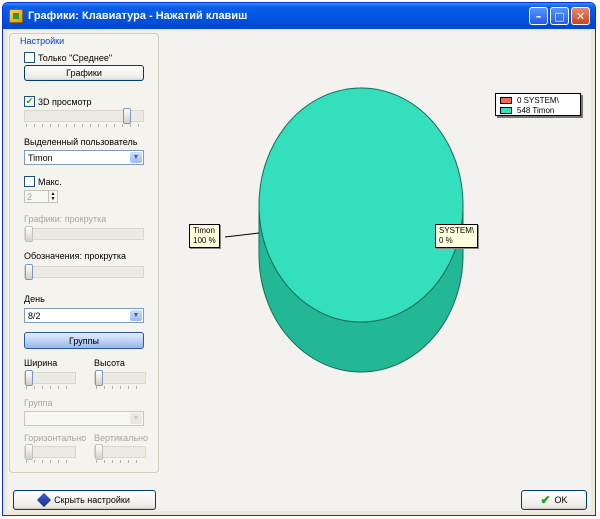 The image size is (600, 519). I want to click on max-value: 2, so click(30, 196).